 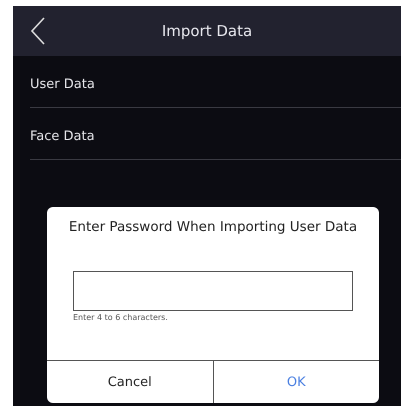 What do you see at coordinates (207, 31) in the screenshot?
I see `screen-title: Import Data` at bounding box center [207, 31].